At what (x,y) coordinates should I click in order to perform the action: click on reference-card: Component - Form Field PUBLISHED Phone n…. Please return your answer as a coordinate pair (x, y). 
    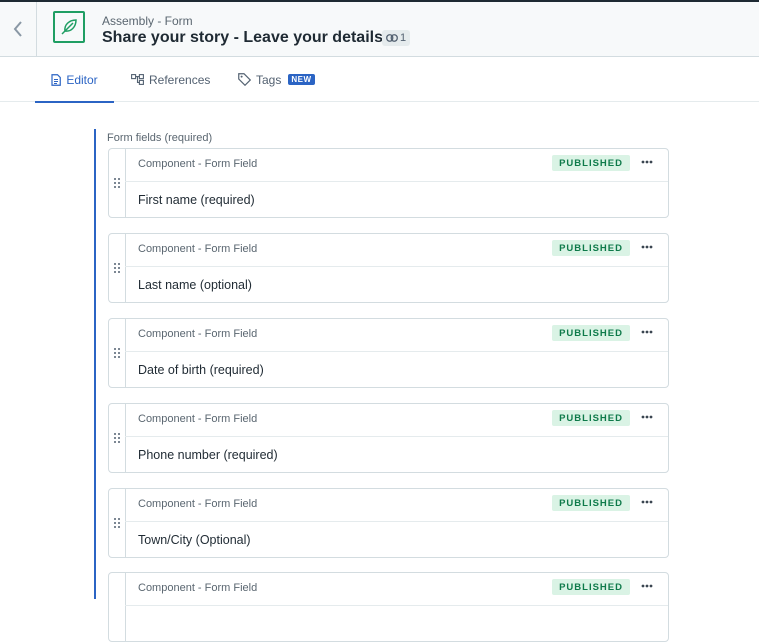
    Looking at the image, I should click on (388, 438).